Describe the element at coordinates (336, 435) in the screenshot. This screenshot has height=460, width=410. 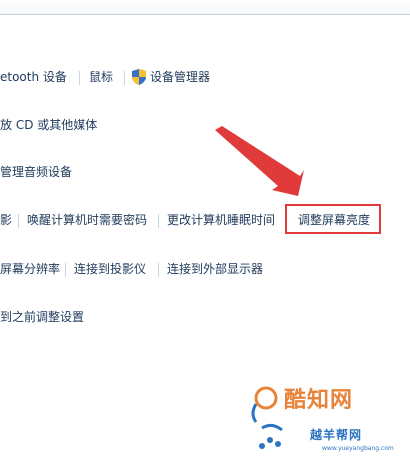
I see `watermark-subtitle: 越羊帮网` at that location.